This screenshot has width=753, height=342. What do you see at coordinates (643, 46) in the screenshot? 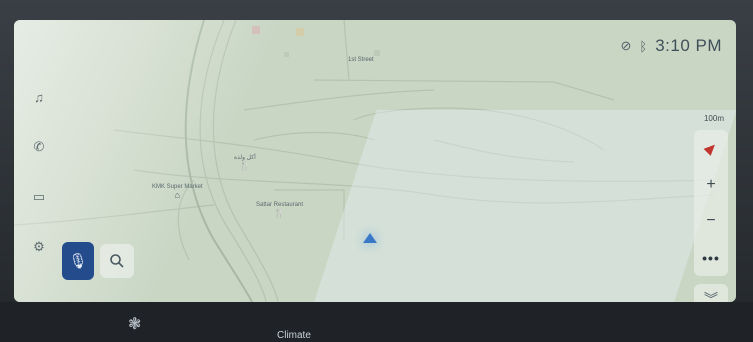
I see `bluetooth-icon: ᛒ` at bounding box center [643, 46].